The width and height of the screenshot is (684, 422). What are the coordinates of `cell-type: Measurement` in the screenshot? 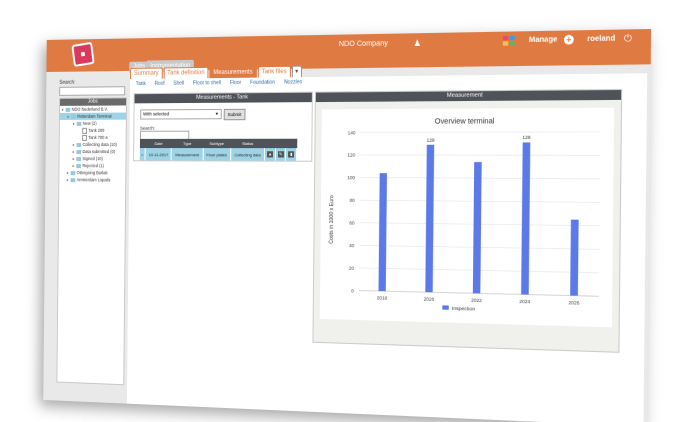 It's located at (186, 154).